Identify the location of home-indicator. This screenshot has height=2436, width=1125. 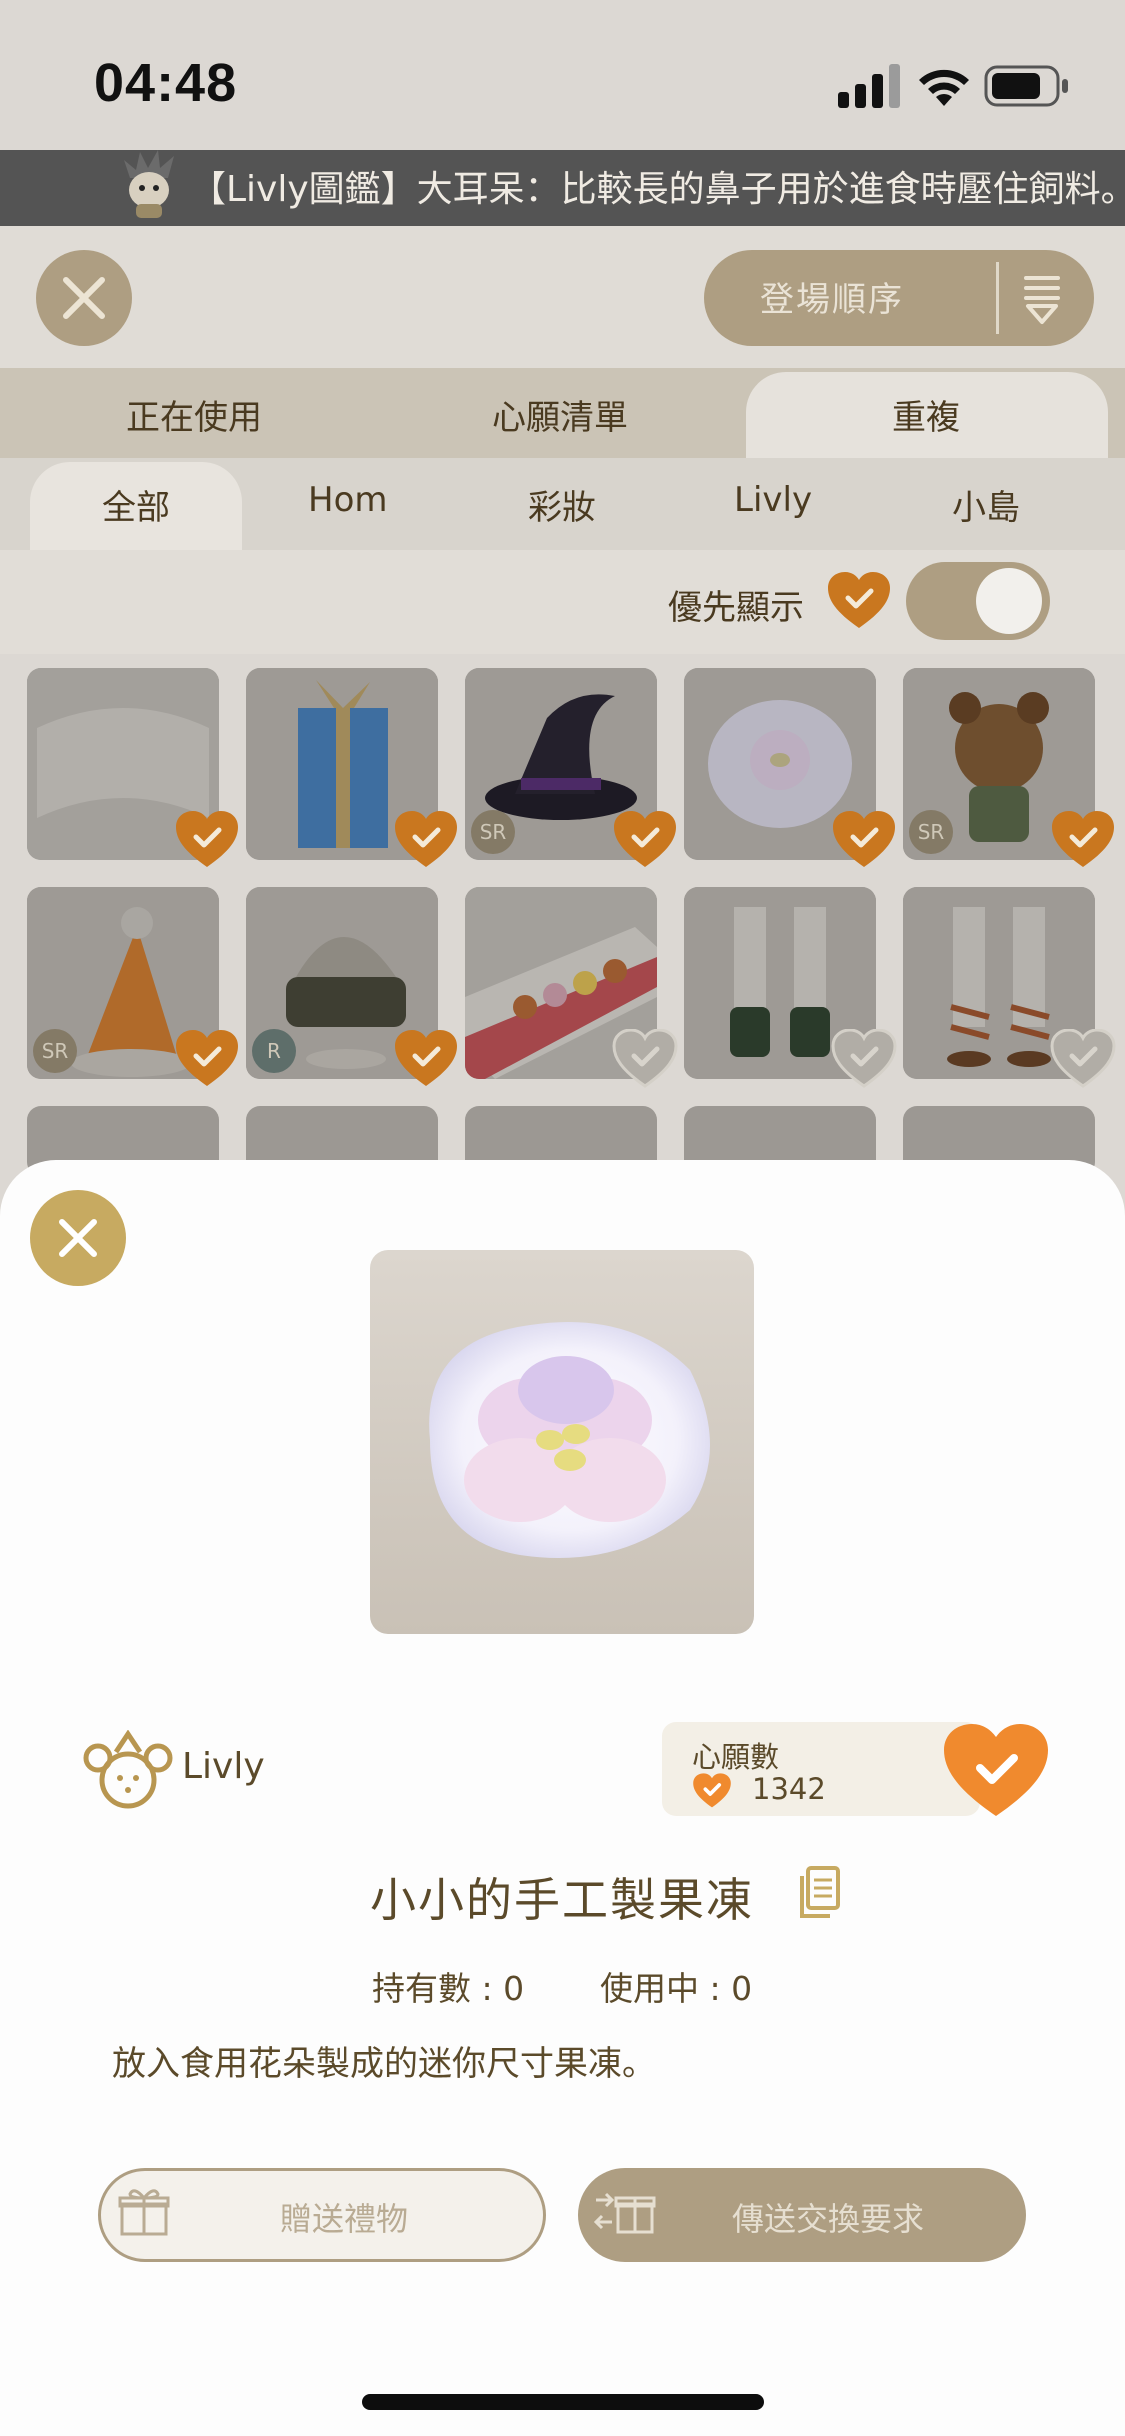
(563, 2402).